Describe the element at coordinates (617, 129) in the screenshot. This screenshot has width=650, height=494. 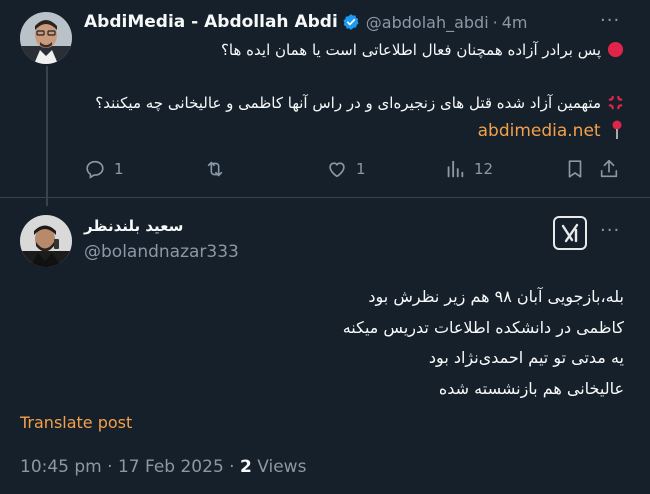
I see `round-pushpin-emoji` at that location.